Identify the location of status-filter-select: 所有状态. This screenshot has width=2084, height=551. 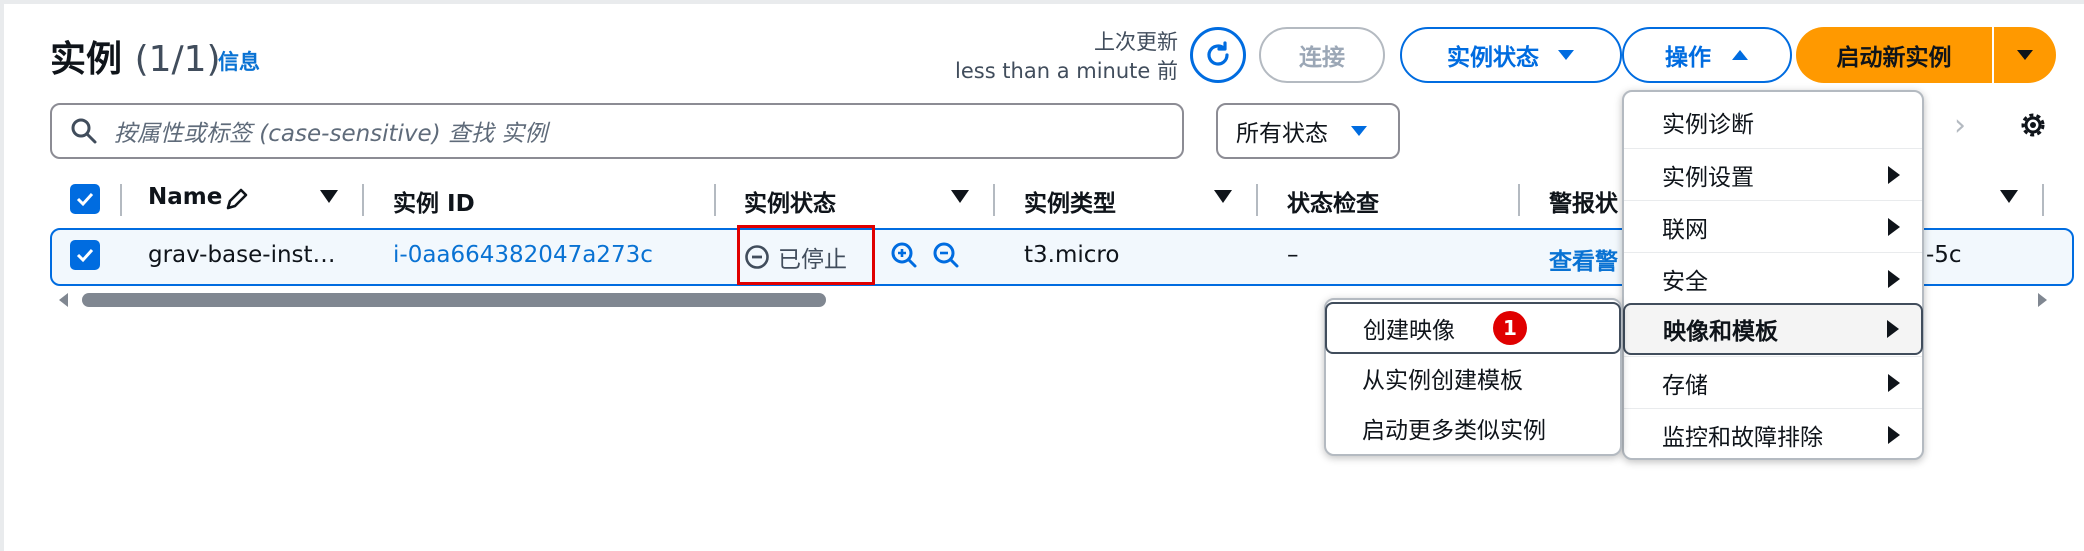
(1308, 131).